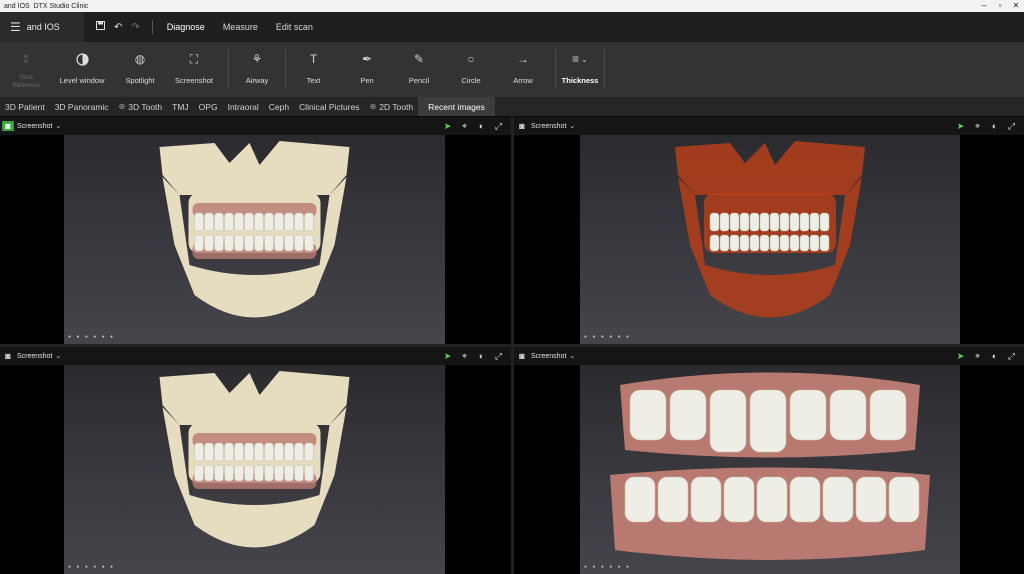 The image size is (1024, 574). I want to click on tab-label: Recent images, so click(456, 106).